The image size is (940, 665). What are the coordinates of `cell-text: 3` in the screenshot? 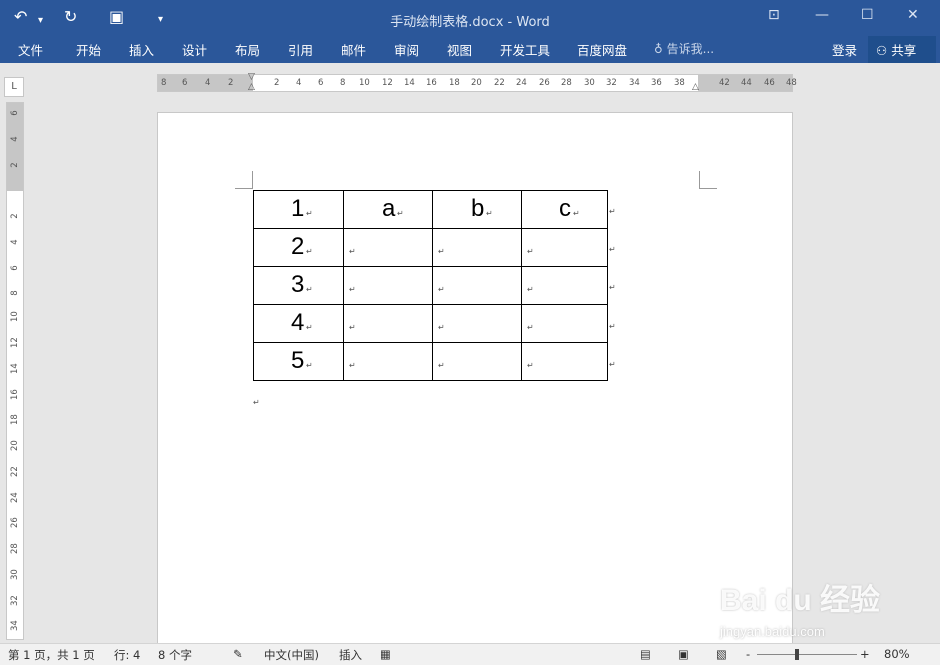 It's located at (298, 284).